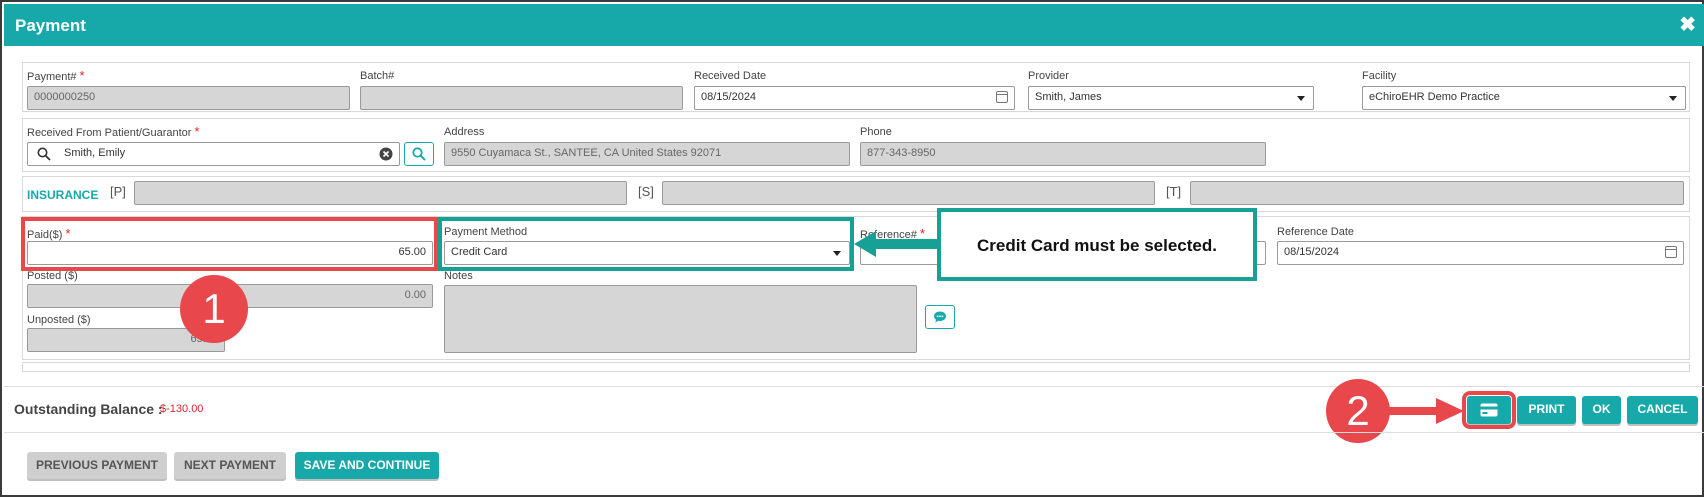 This screenshot has width=1704, height=497. Describe the element at coordinates (1048, 76) in the screenshot. I see `provider-label: Provider` at that location.